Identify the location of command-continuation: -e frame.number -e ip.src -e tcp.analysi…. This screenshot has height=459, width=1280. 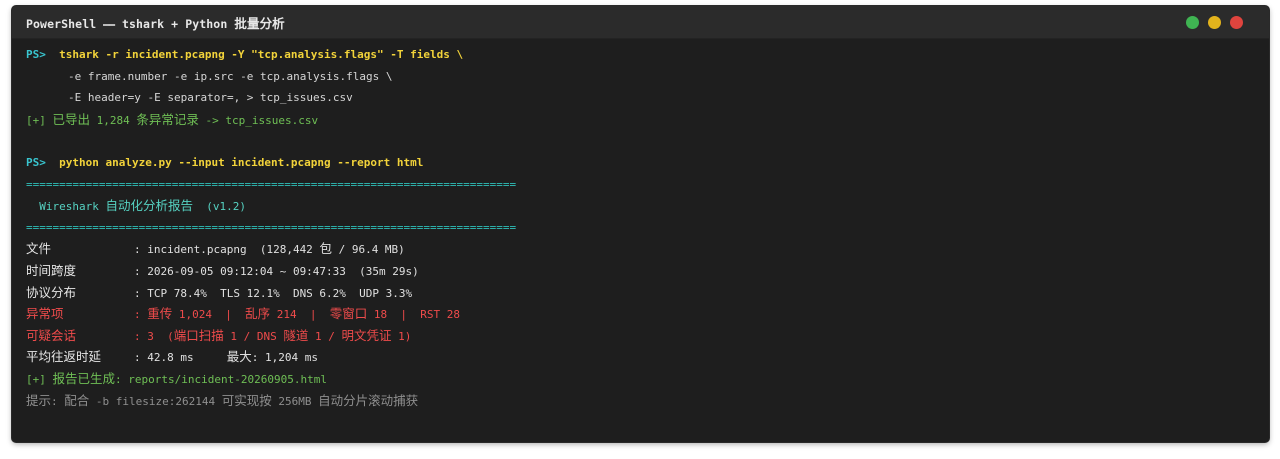
(230, 76).